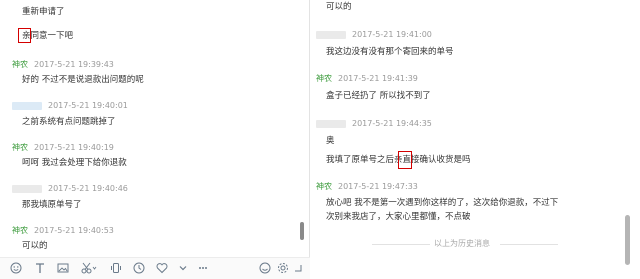 This screenshot has width=640, height=279. I want to click on heart-icon, so click(162, 269).